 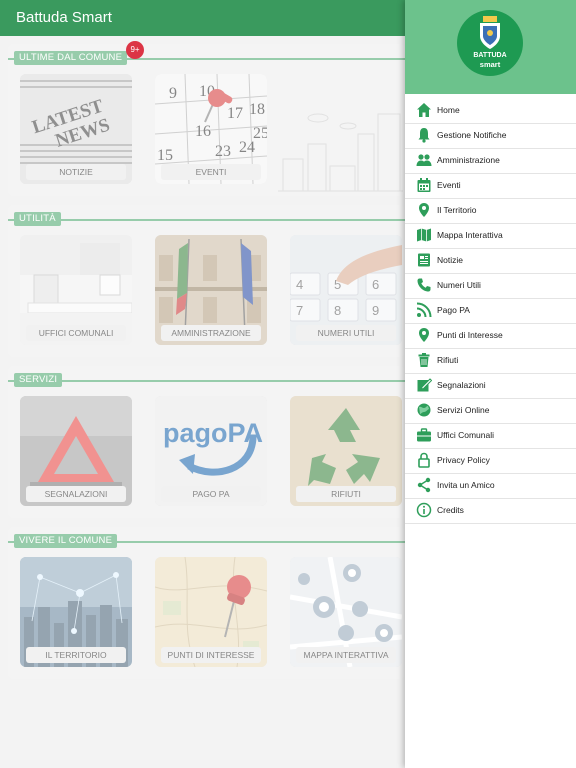 What do you see at coordinates (424, 410) in the screenshot?
I see `globe-icon` at bounding box center [424, 410].